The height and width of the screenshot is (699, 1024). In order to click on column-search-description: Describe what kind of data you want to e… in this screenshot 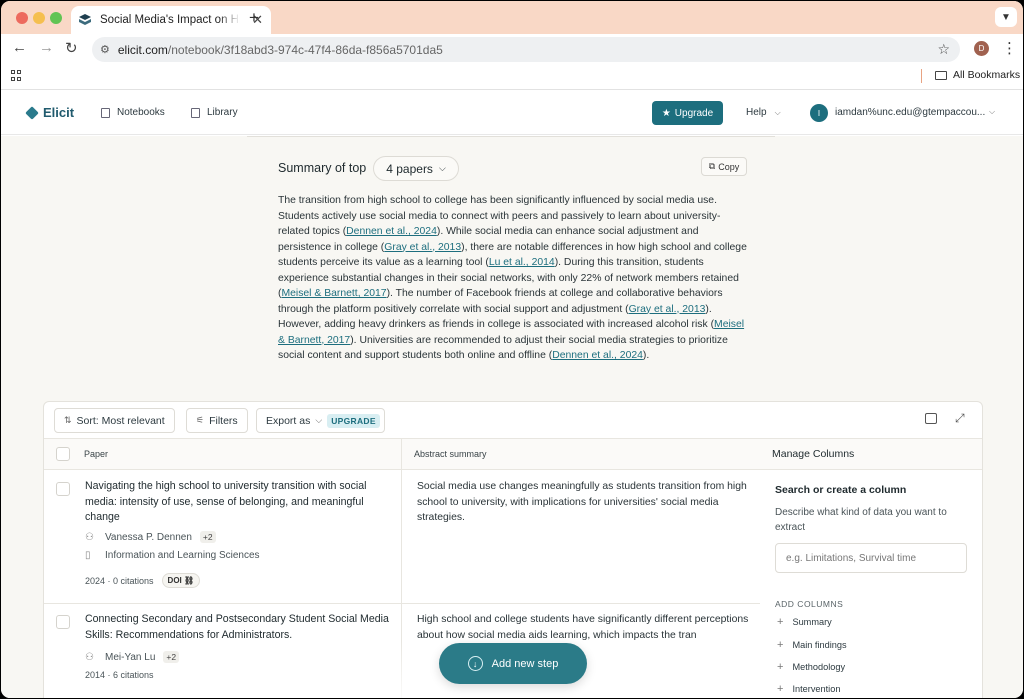, I will do `click(861, 520)`.